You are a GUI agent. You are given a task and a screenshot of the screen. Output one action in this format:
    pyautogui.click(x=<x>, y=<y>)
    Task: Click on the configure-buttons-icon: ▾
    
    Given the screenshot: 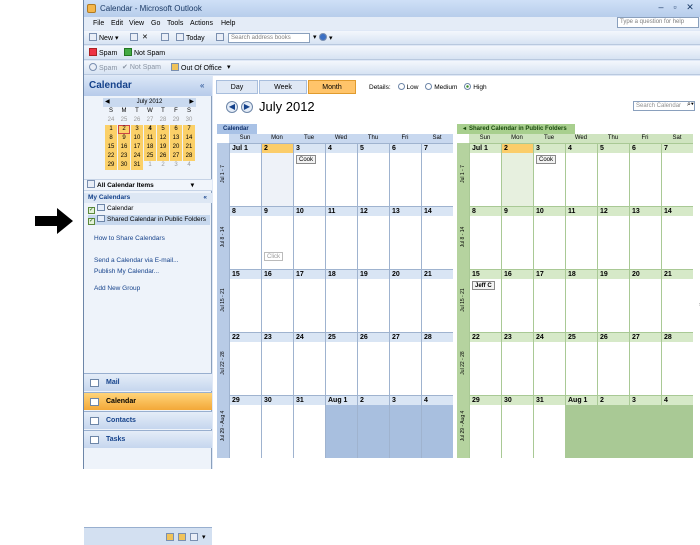 What is the action you would take?
    pyautogui.click(x=204, y=537)
    